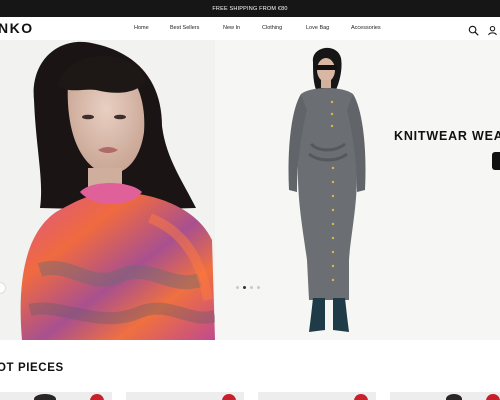 This screenshot has height=400, width=500. Describe the element at coordinates (17, 28) in the screenshot. I see `brand-logo: NKO` at that location.